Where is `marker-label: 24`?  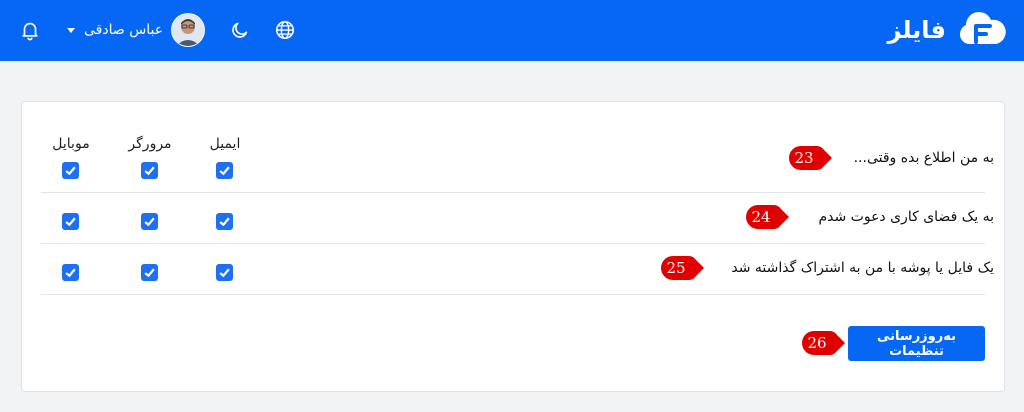
marker-label: 24 is located at coordinates (761, 217).